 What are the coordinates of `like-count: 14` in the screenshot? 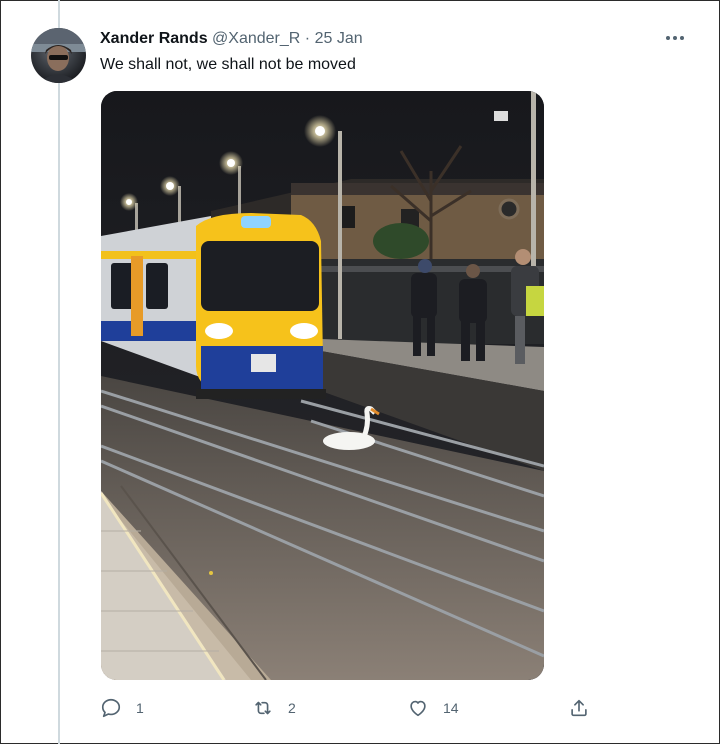 It's located at (451, 708).